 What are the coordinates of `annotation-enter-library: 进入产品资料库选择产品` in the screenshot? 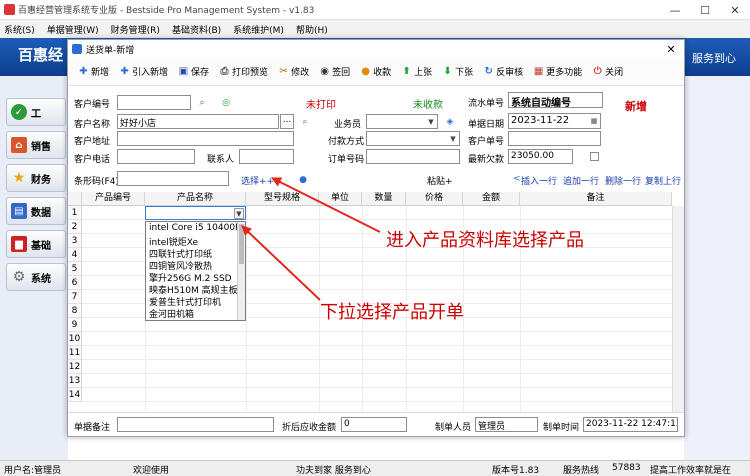 It's located at (485, 240).